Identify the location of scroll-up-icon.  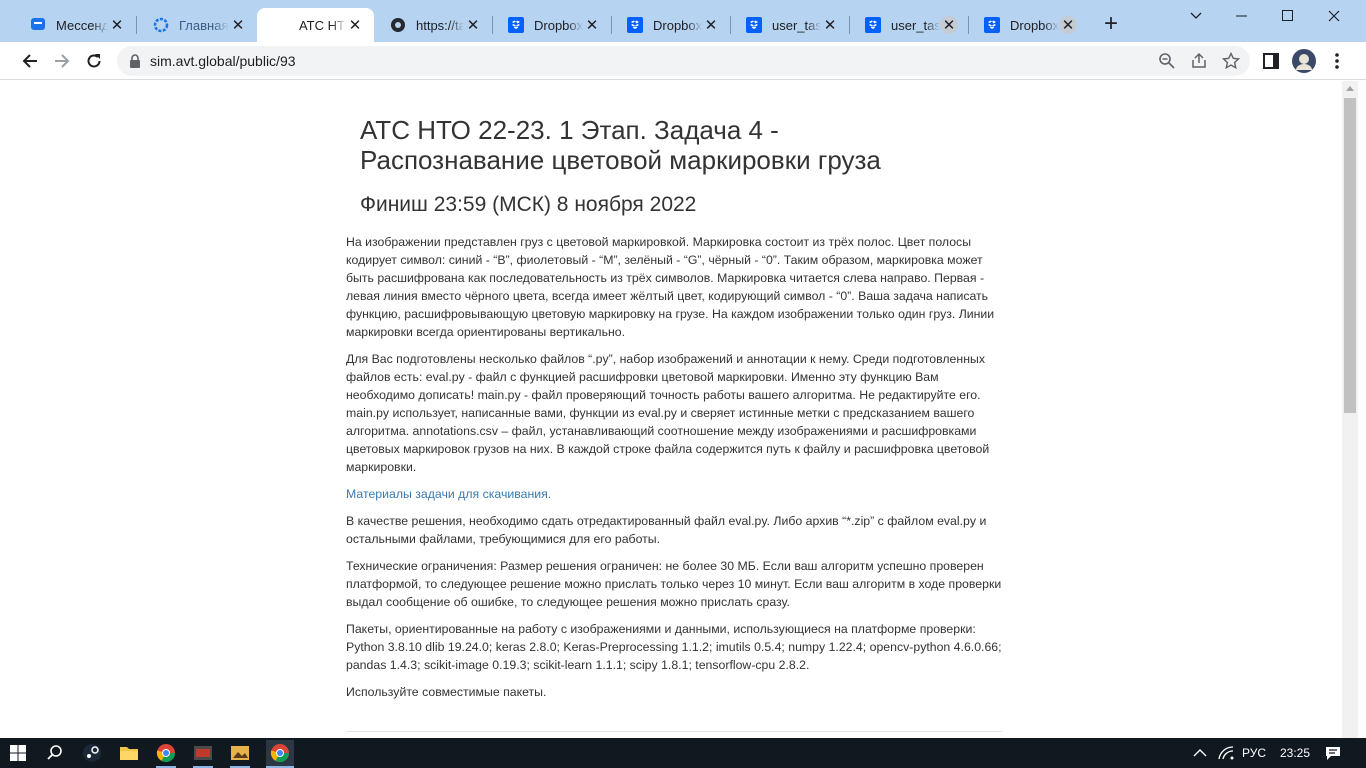
(1350, 88).